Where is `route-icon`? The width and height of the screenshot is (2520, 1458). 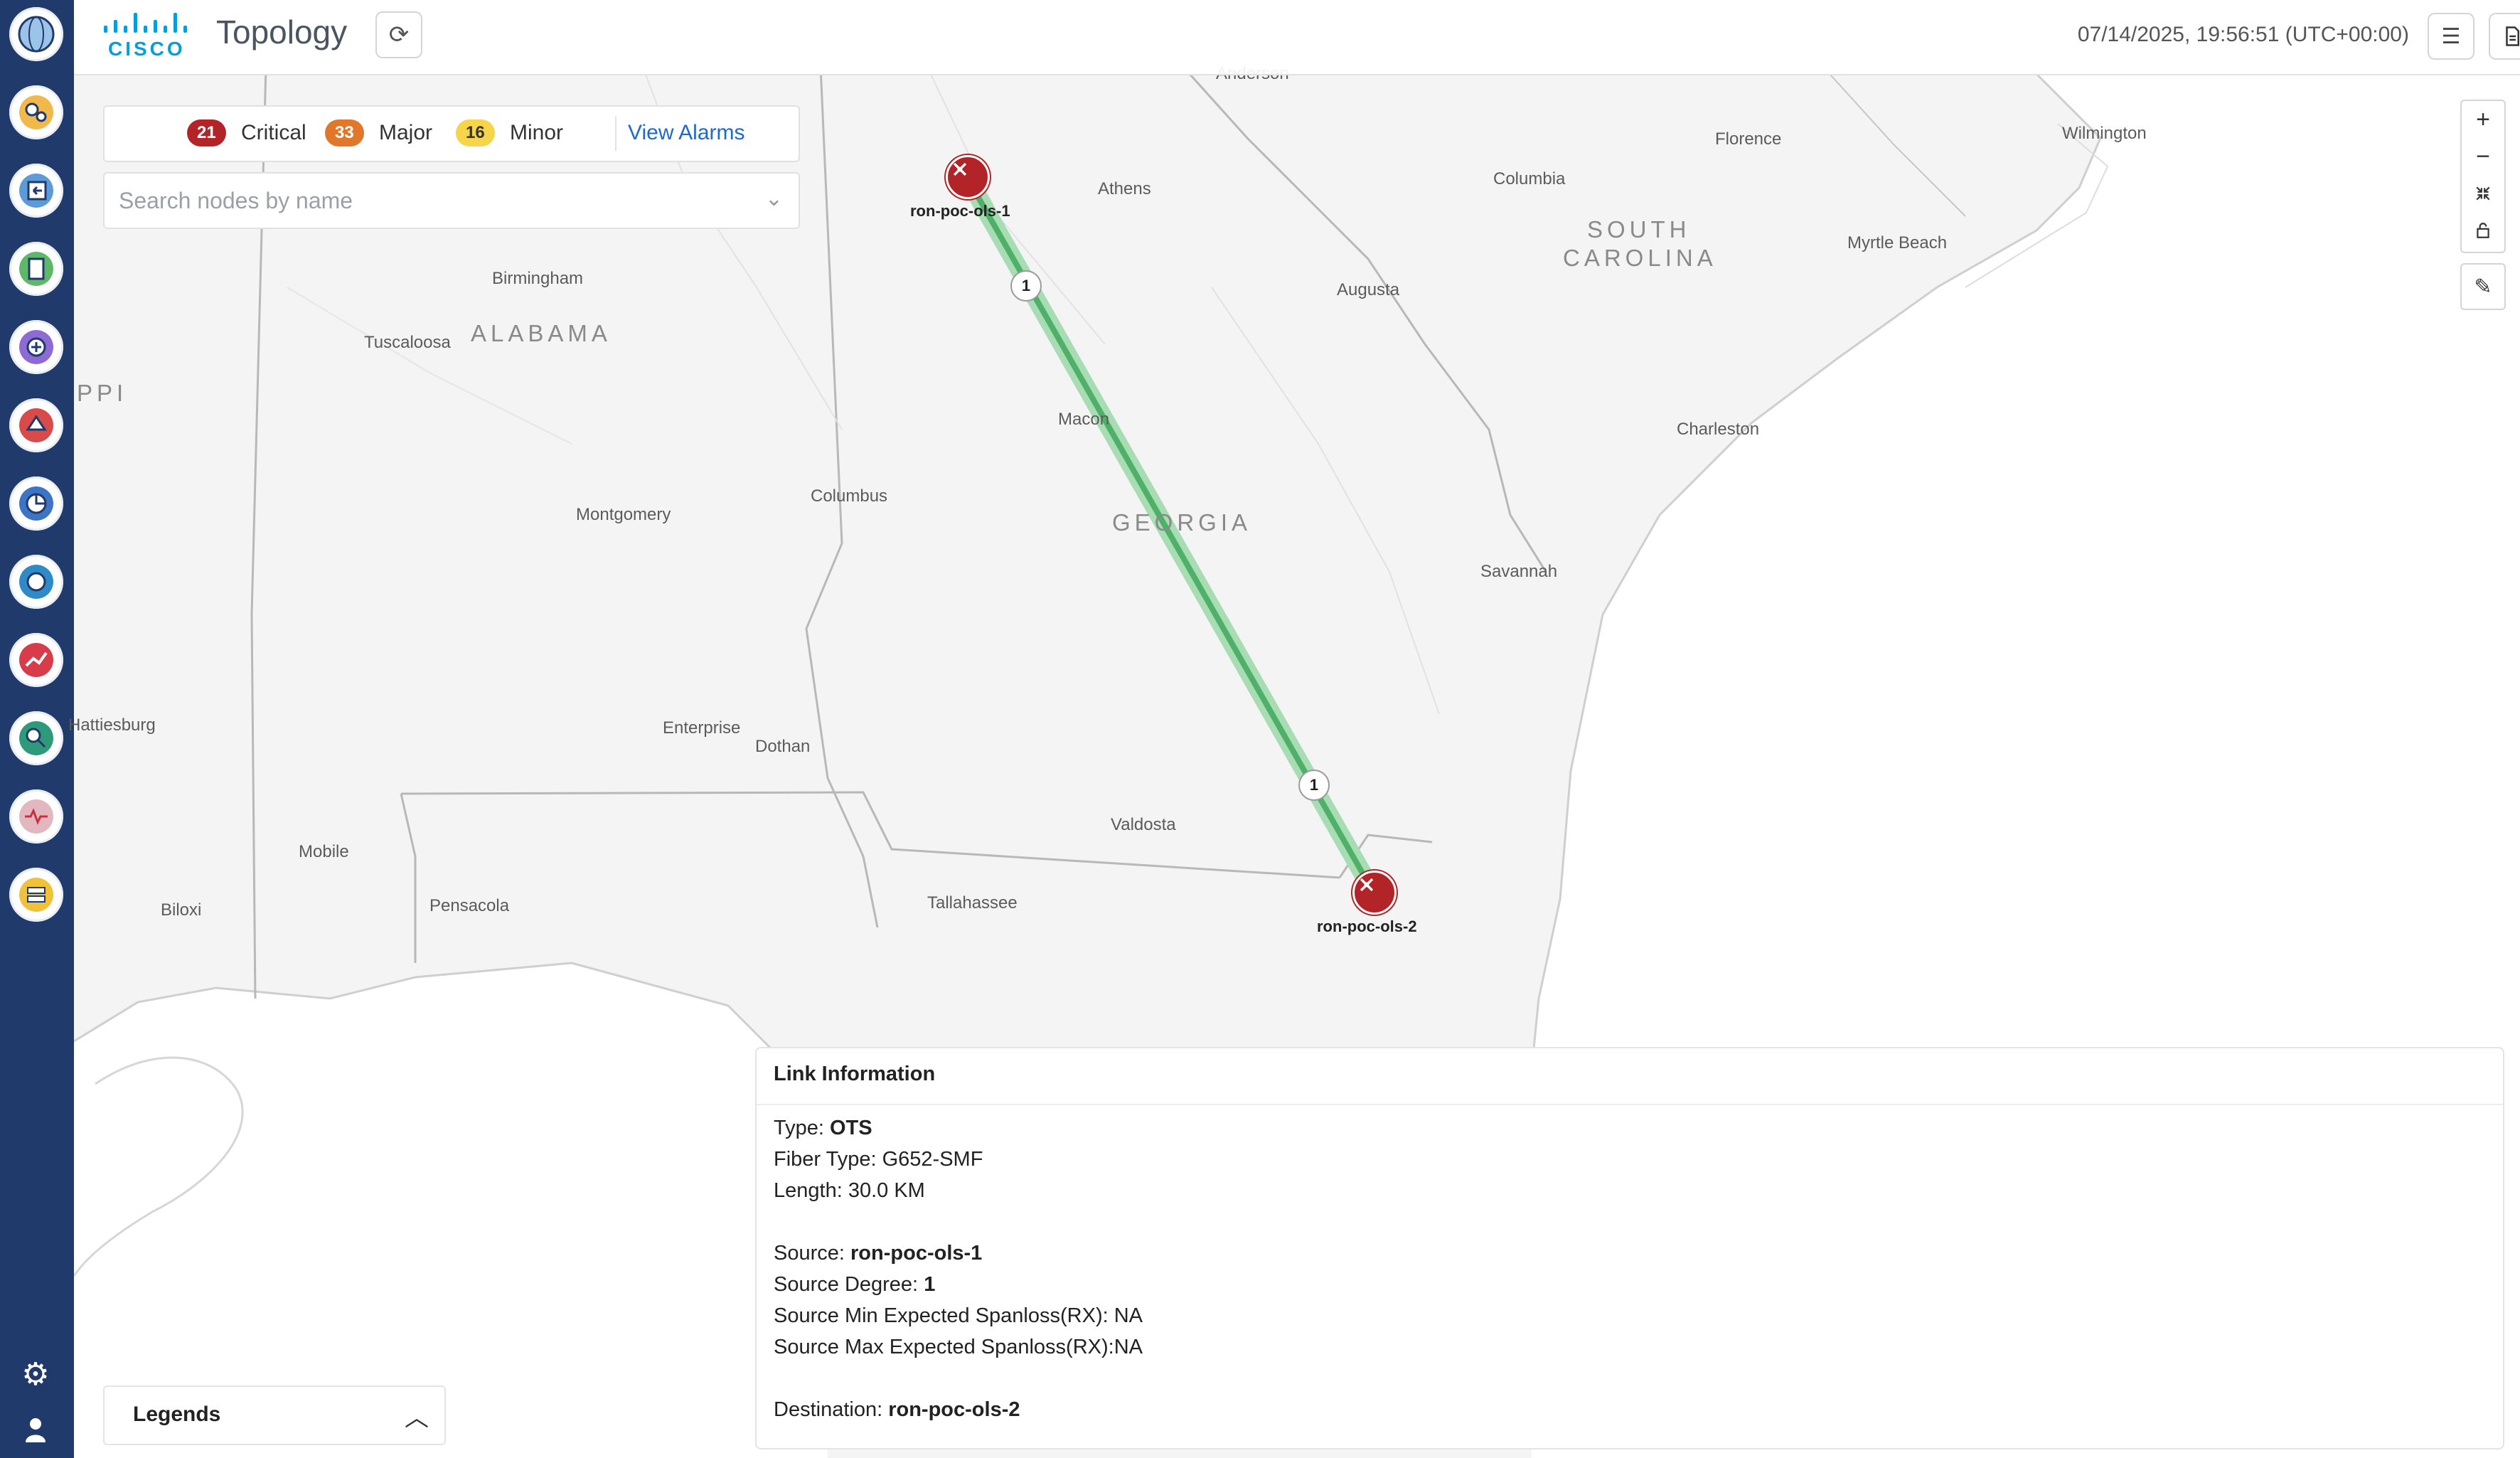
route-icon is located at coordinates (36, 425).